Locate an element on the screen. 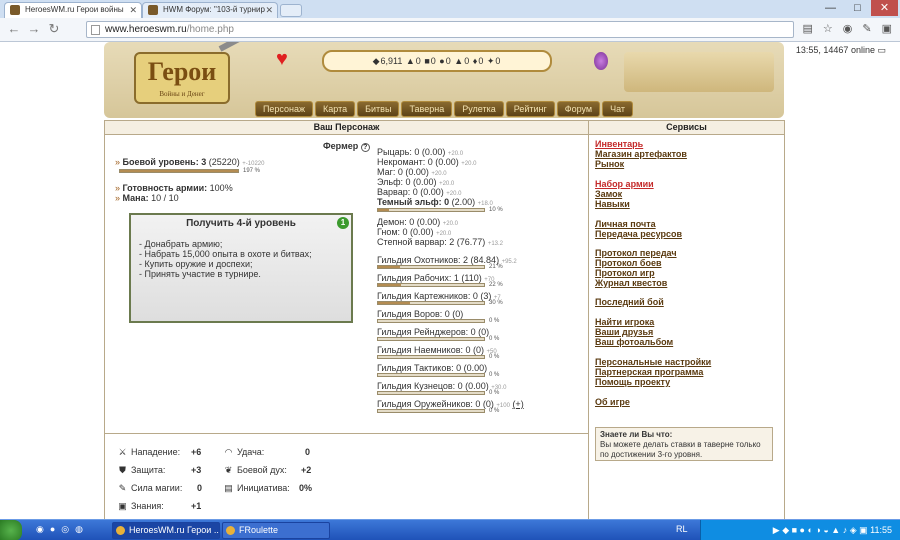  army-readiness: » Готовность армии: 100% is located at coordinates (174, 188).